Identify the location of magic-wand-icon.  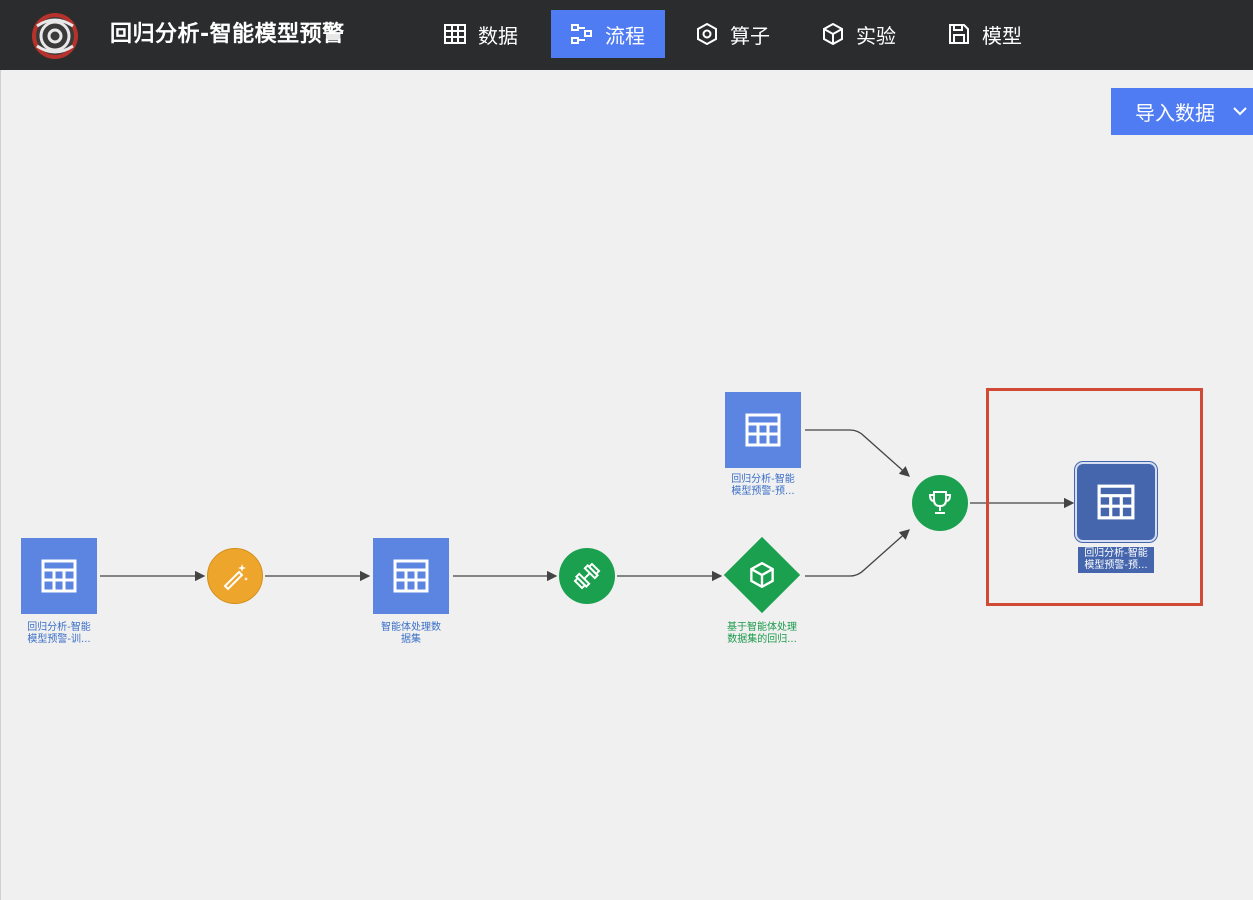
(235, 577).